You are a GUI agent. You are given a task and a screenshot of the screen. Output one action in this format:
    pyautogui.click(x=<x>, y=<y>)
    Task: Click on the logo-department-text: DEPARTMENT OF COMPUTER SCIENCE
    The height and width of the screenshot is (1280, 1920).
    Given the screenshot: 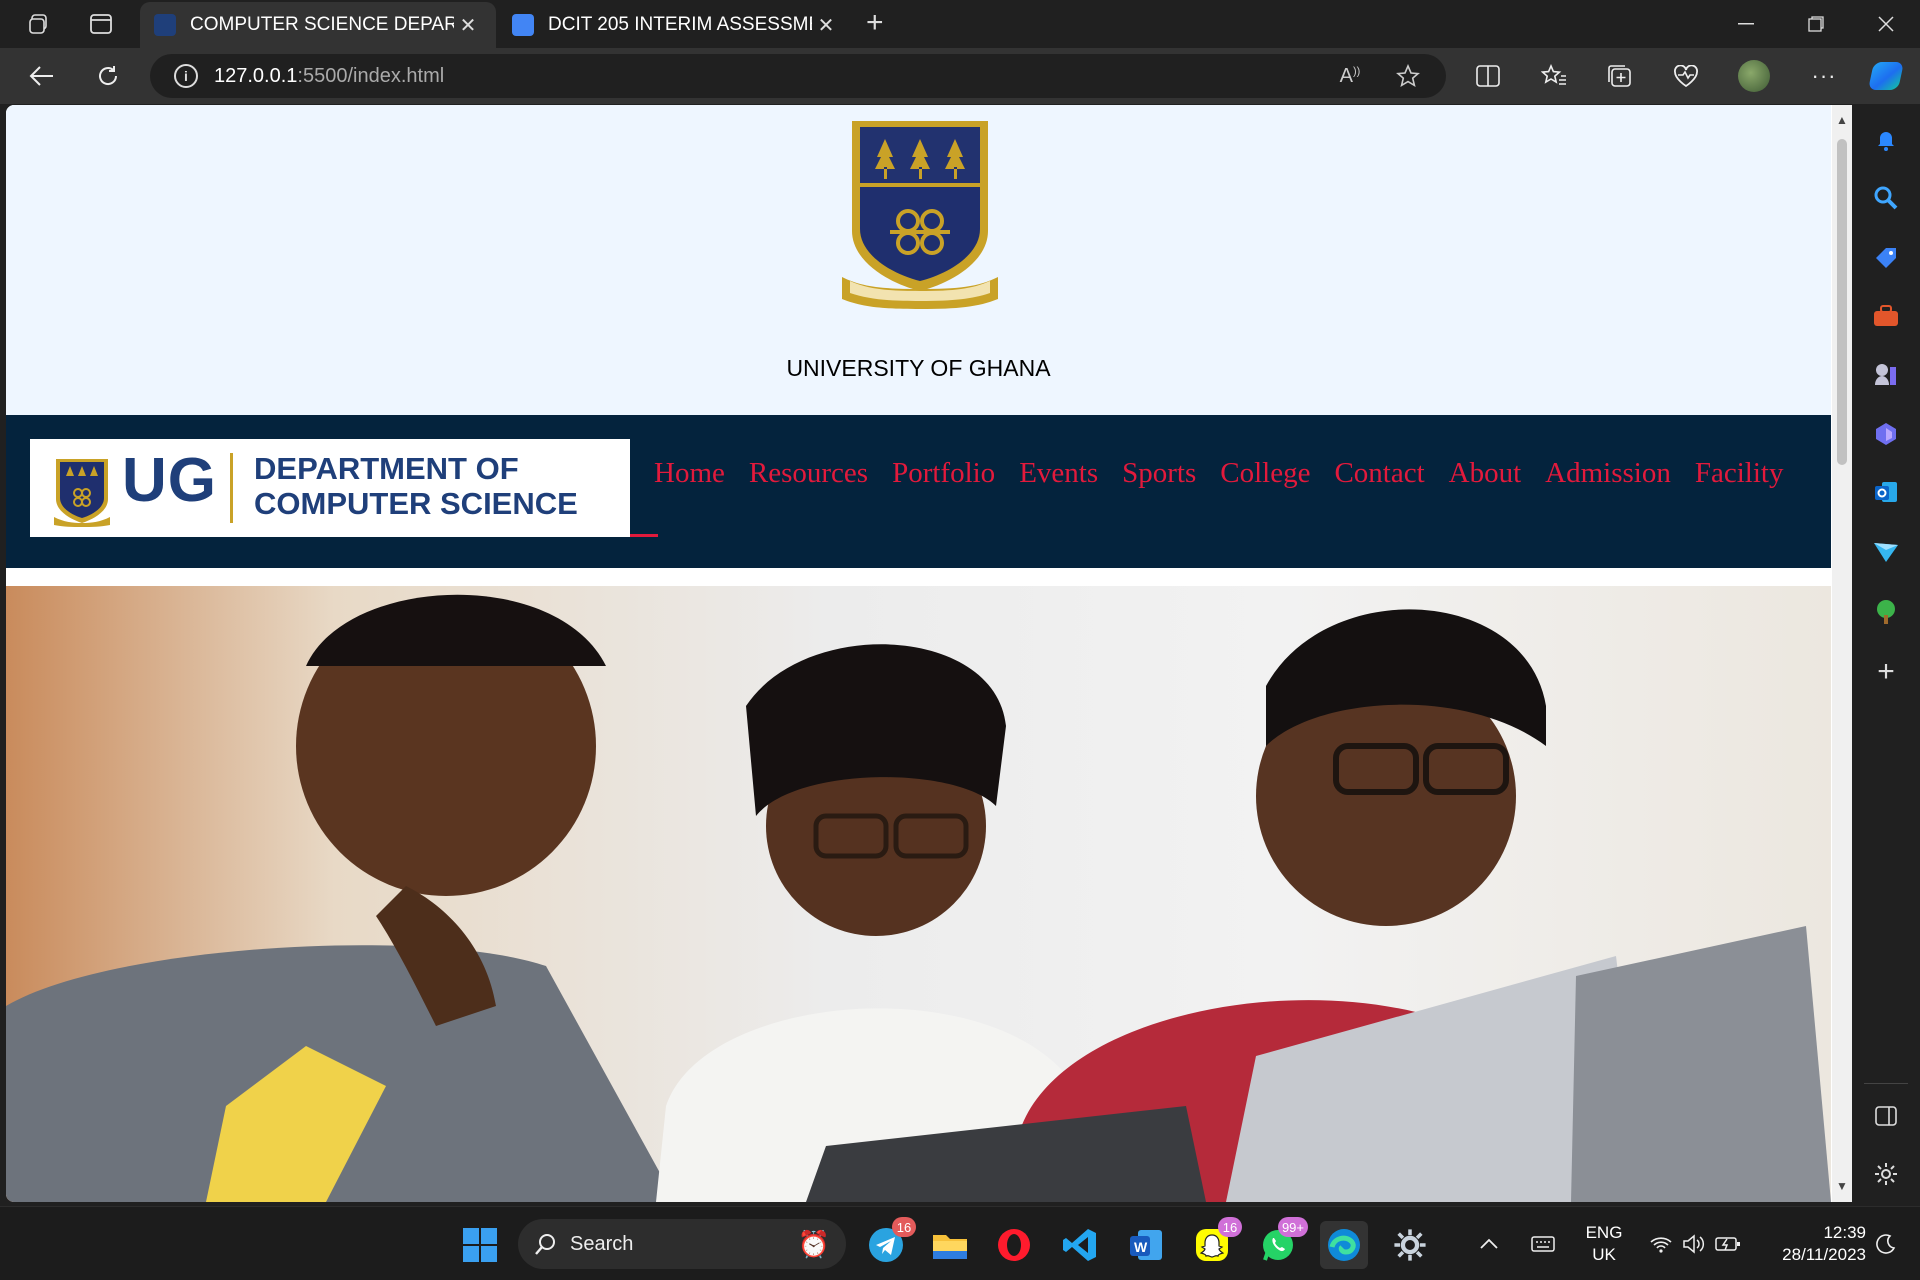 What is the action you would take?
    pyautogui.click(x=416, y=486)
    